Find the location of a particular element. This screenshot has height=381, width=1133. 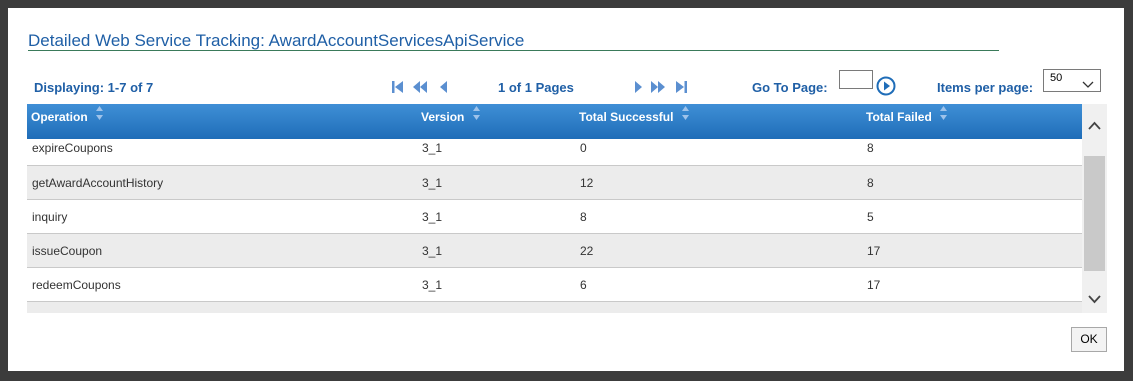

page-indicator: 1 of 1 Pages is located at coordinates (536, 87).